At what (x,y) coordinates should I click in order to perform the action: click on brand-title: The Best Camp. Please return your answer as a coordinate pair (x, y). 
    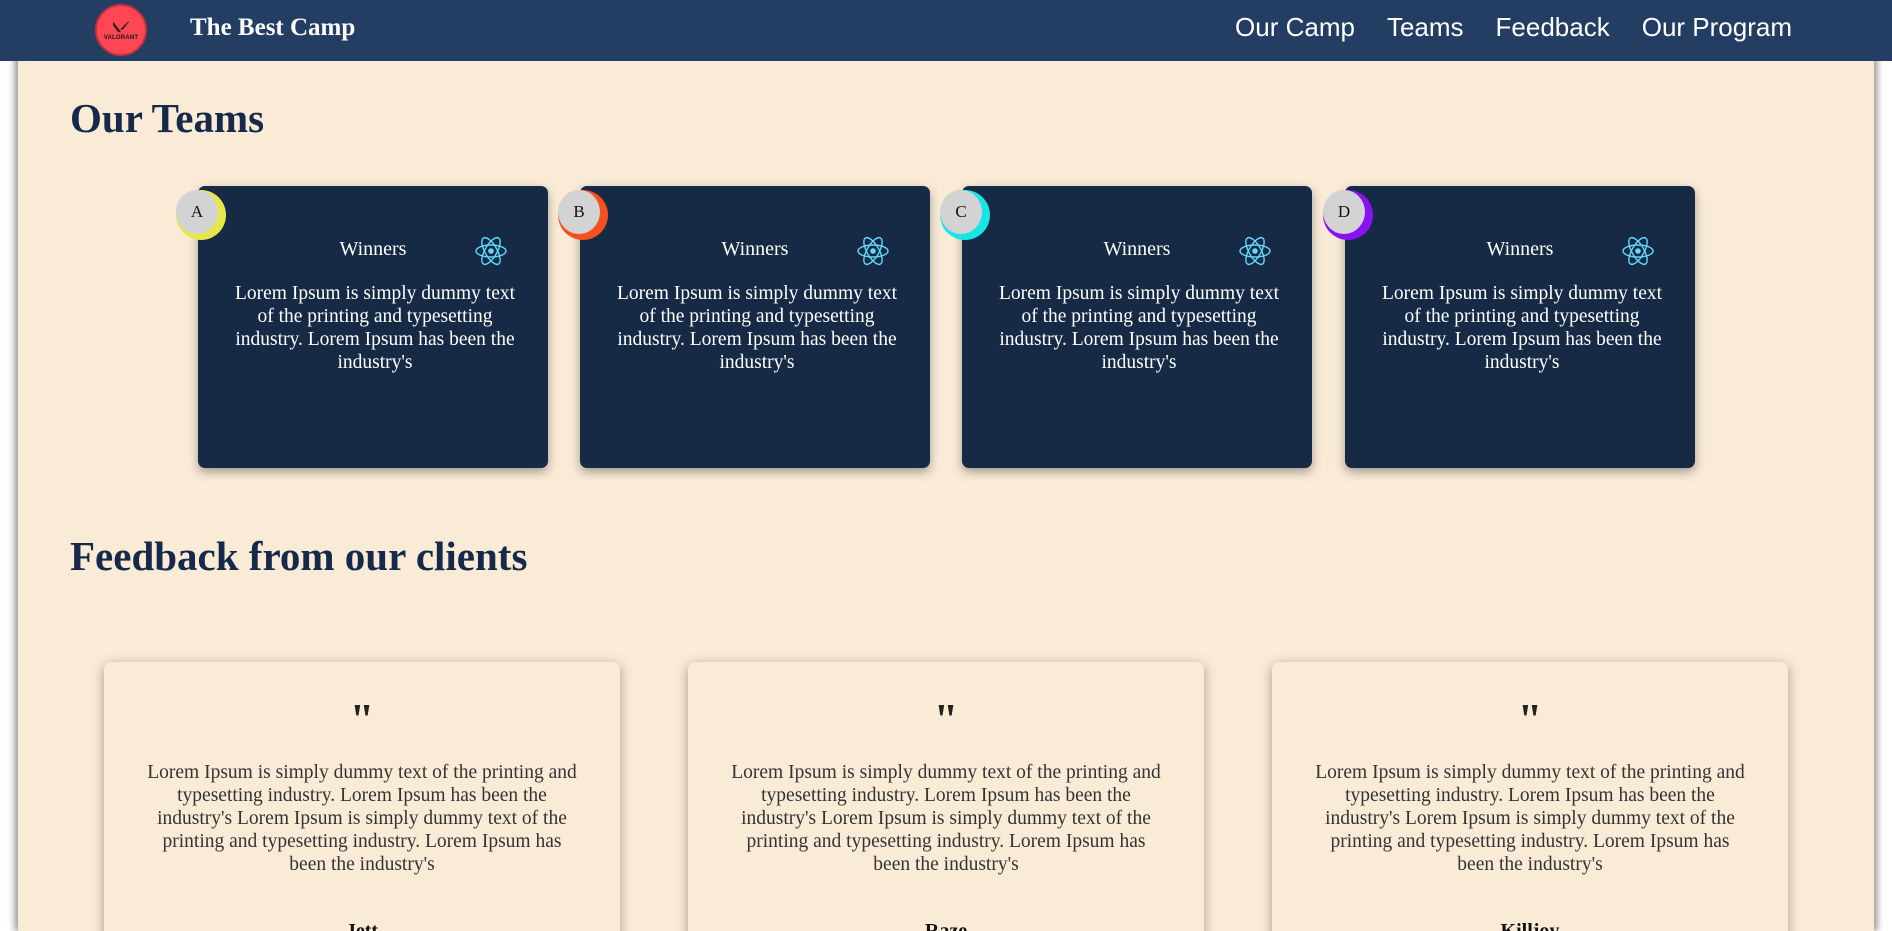
    Looking at the image, I should click on (272, 28).